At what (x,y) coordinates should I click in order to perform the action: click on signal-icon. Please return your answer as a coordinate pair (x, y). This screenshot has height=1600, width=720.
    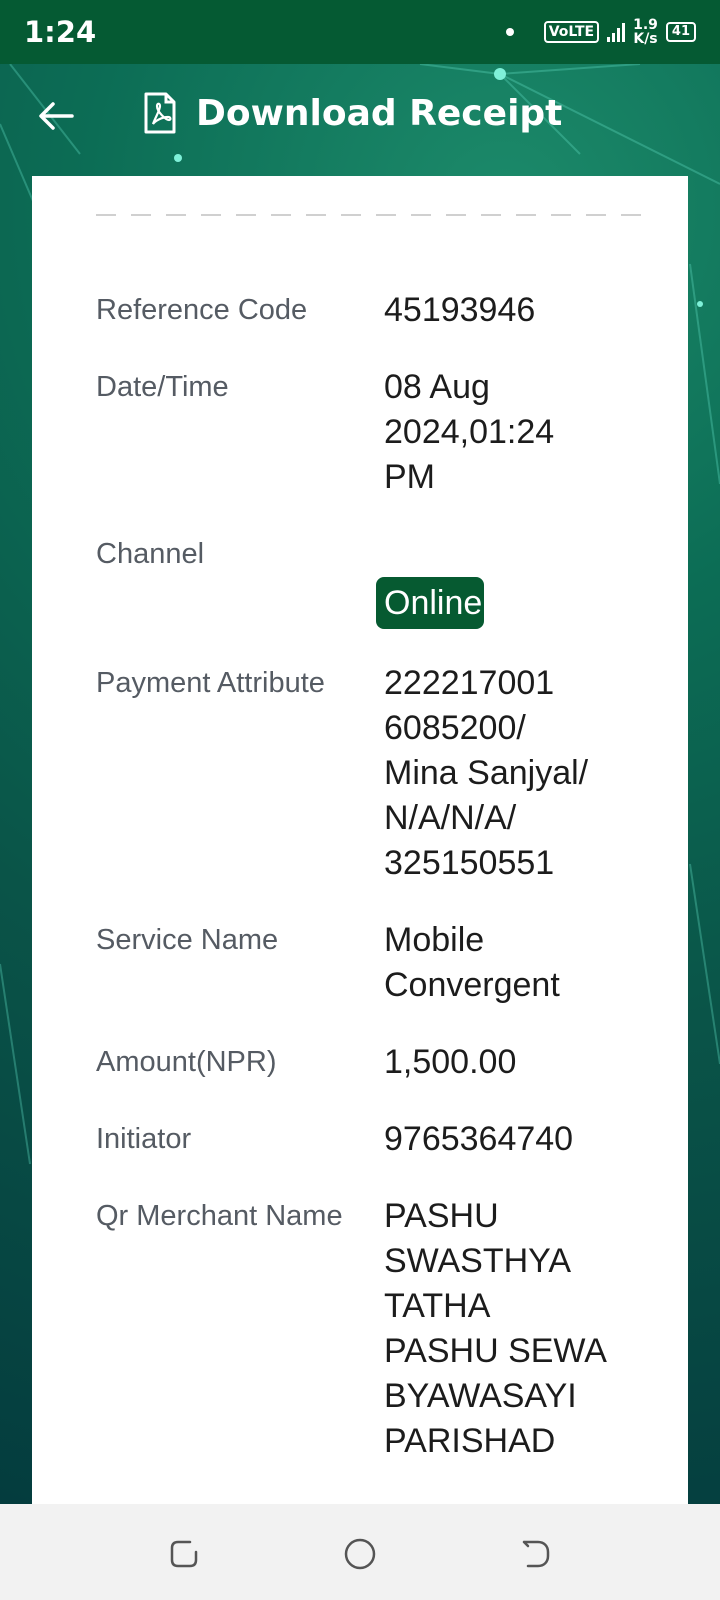
    Looking at the image, I should click on (616, 32).